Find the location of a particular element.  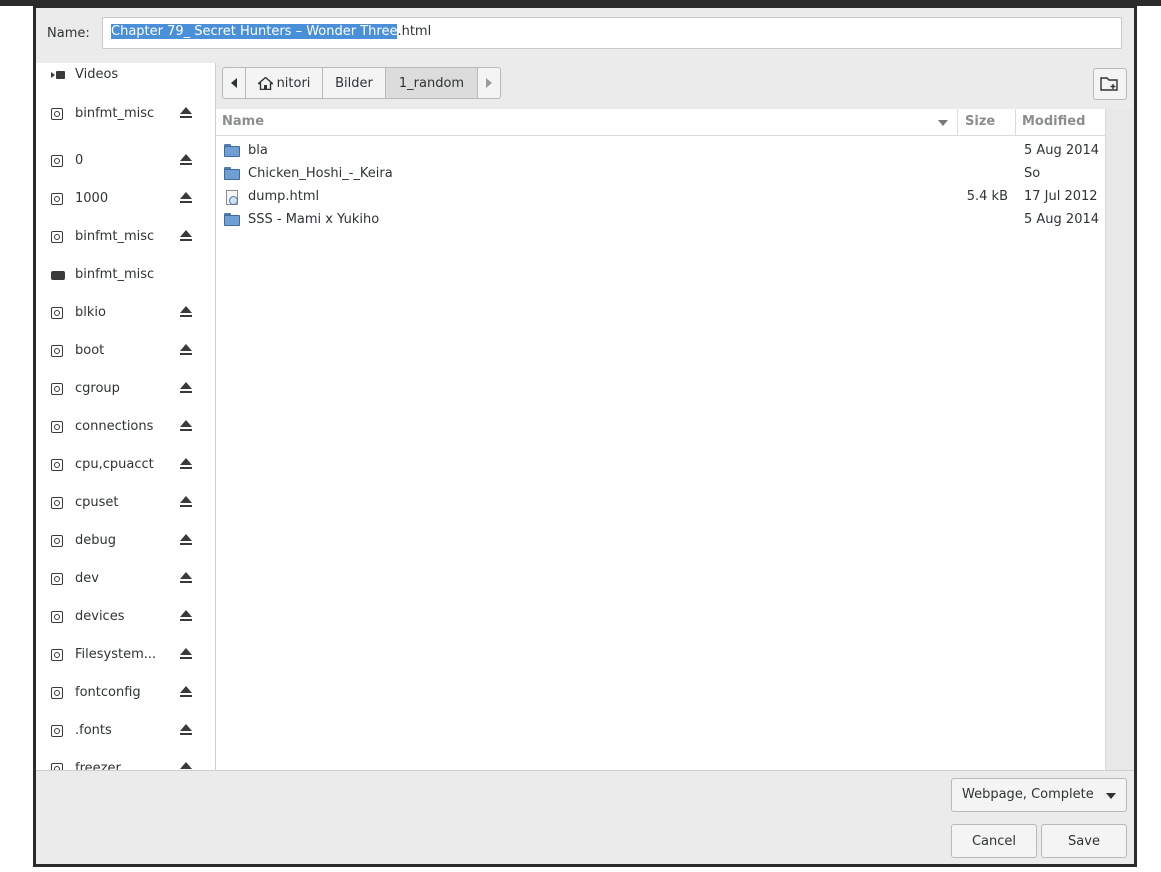

sidebar-item-binfmt-misc: binfmt_misc is located at coordinates (125, 115).